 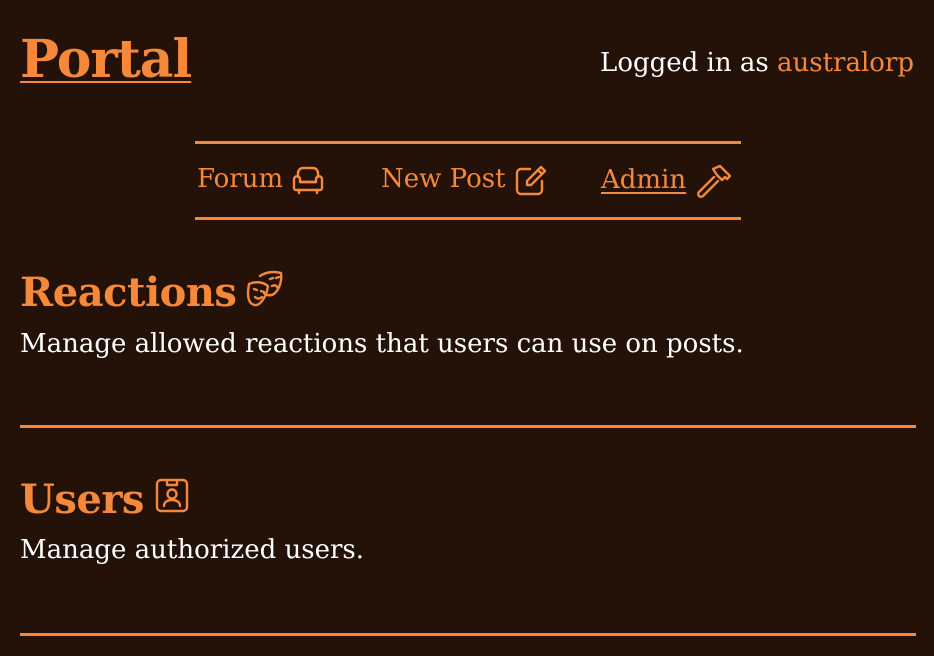 I want to click on nav-item-forum: Forum, so click(x=261, y=179).